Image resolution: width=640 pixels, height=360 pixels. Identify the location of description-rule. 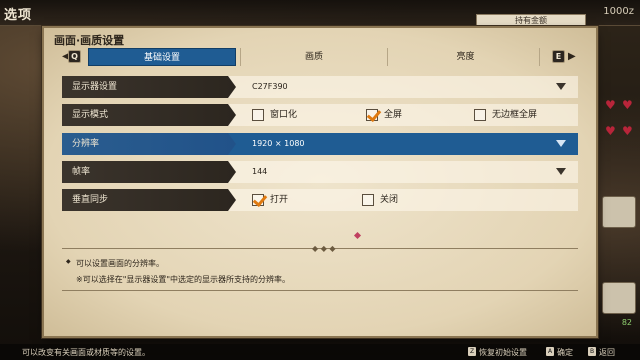
(320, 290).